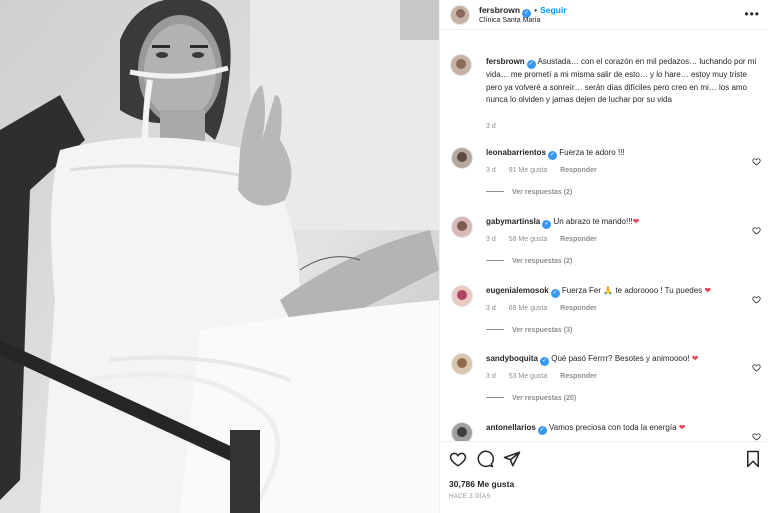 Image resolution: width=768 pixels, height=513 pixels. Describe the element at coordinates (461, 65) in the screenshot. I see `caption-avatar` at that location.